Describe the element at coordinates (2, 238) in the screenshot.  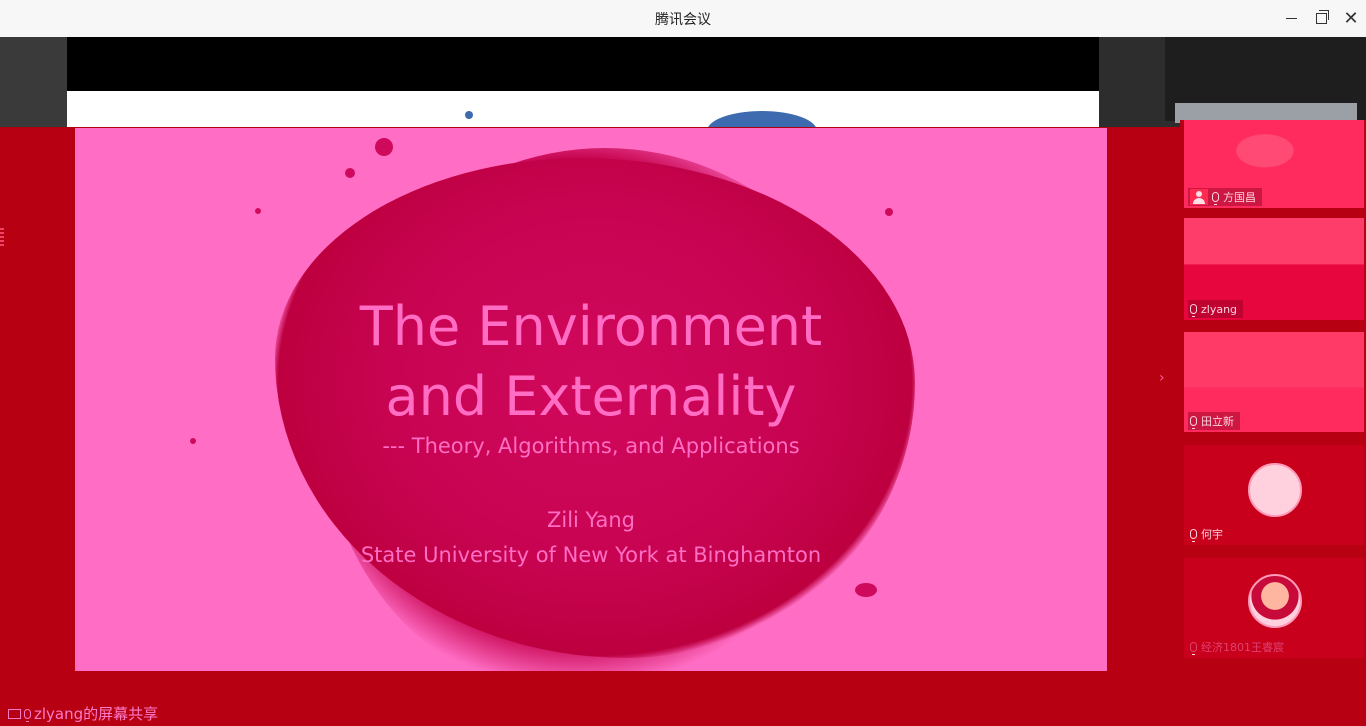
I see `side-handle` at that location.